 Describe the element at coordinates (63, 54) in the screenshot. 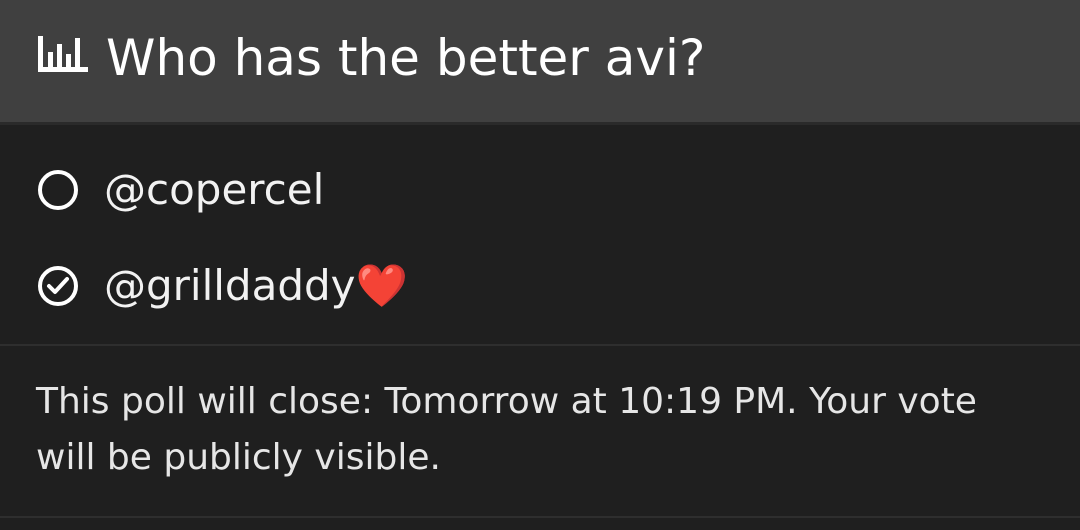

I see `poll-chart-icon` at that location.